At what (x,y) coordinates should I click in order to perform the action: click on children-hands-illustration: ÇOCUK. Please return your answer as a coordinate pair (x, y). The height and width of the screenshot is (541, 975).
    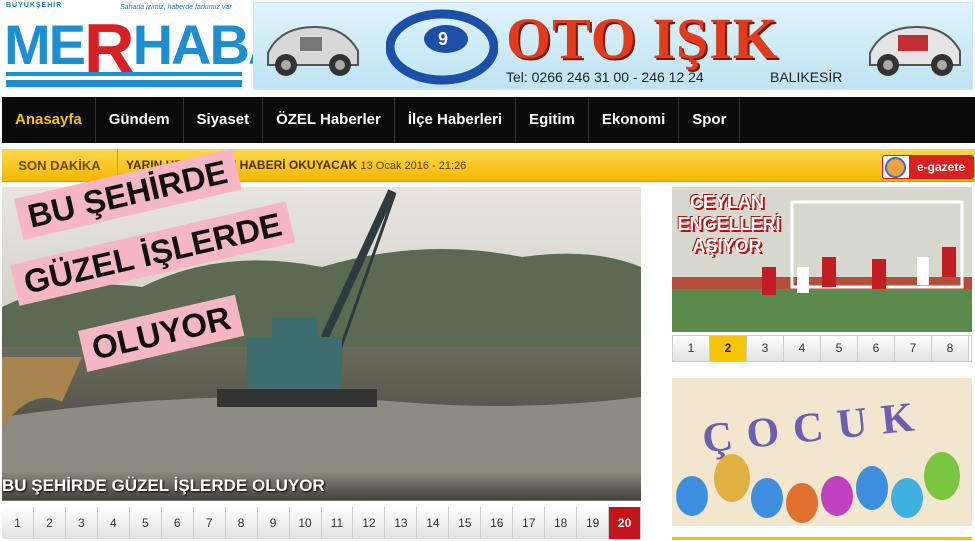
    Looking at the image, I should click on (822, 452).